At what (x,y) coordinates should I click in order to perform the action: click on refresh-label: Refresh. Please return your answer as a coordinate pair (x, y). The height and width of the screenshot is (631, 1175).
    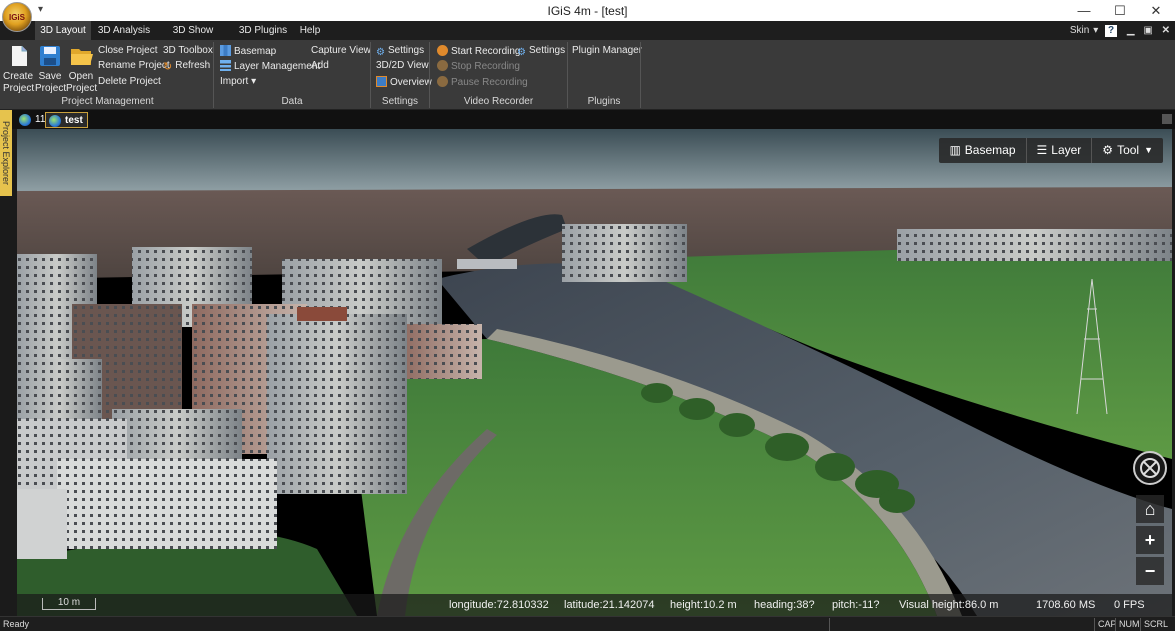
    Looking at the image, I should click on (193, 65).